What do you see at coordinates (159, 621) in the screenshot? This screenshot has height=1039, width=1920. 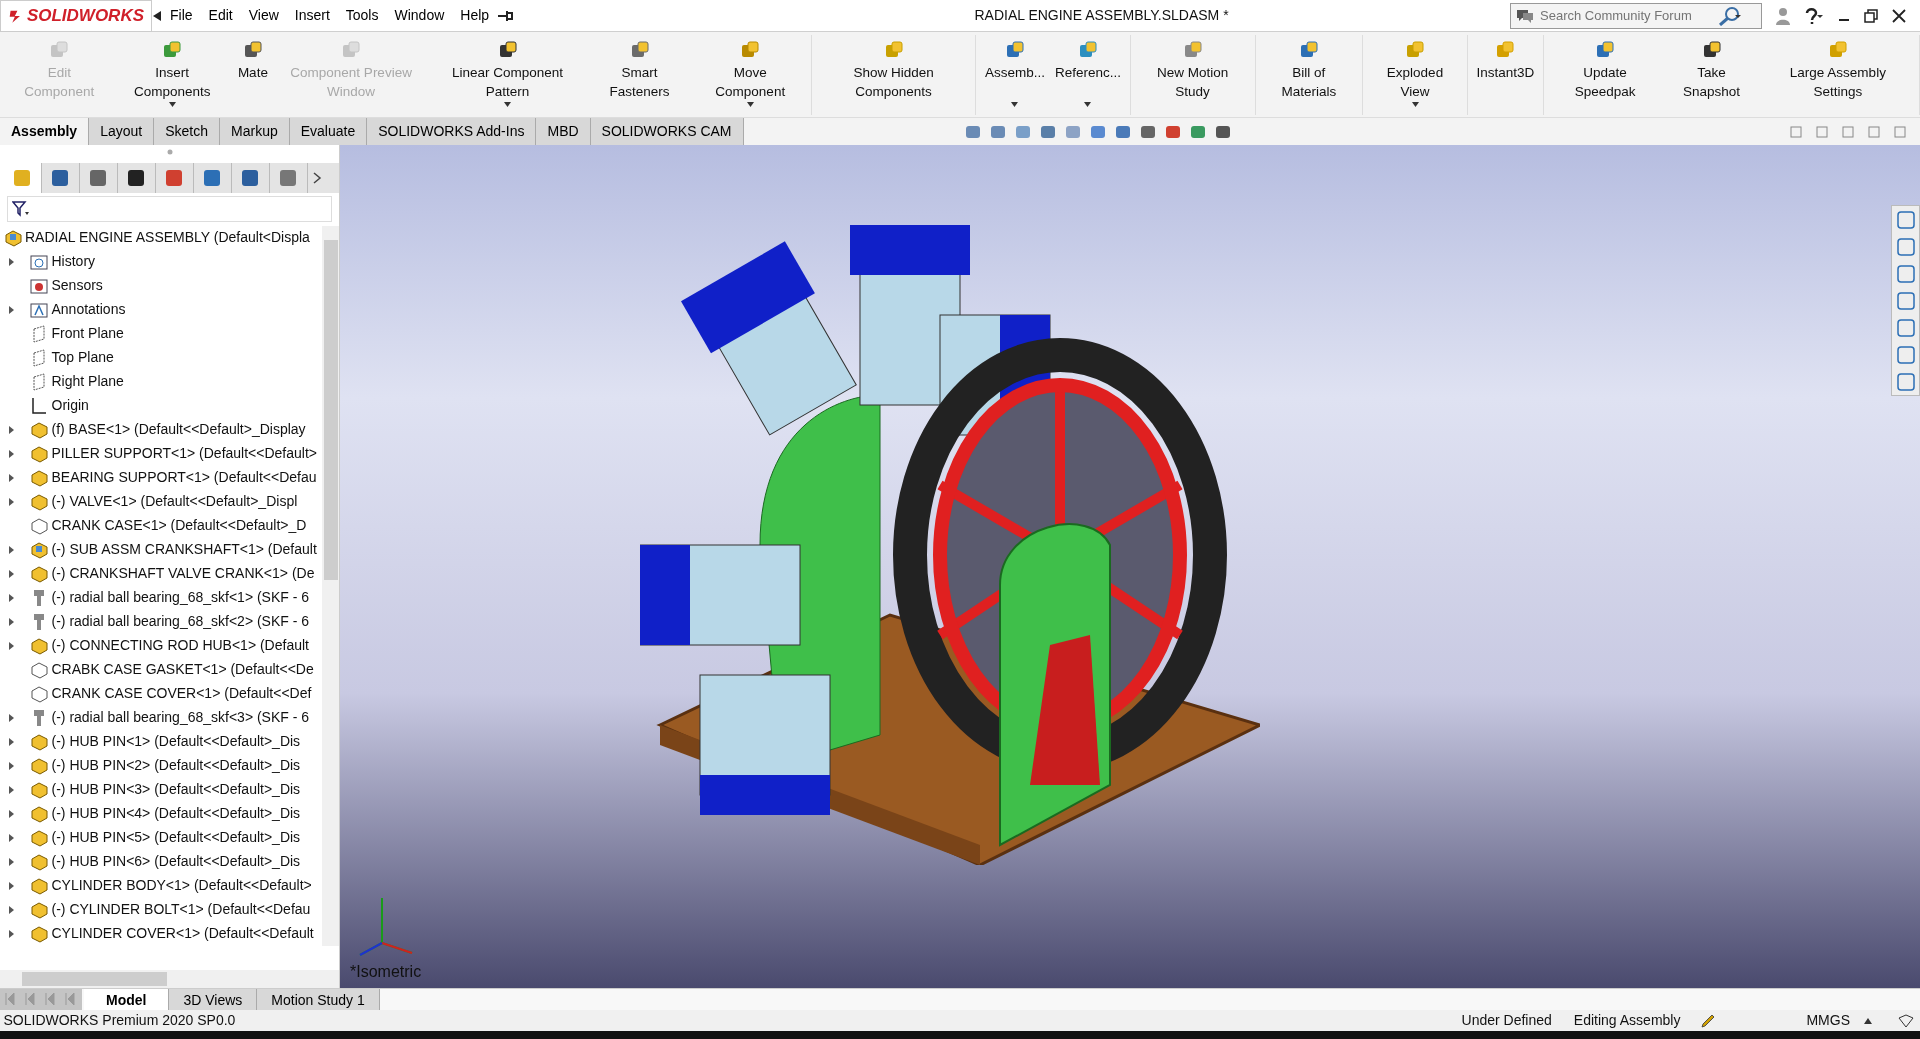 I see `tree-item: (-) radial ball bearing_68_skf<2> (SKF - 6` at bounding box center [159, 621].